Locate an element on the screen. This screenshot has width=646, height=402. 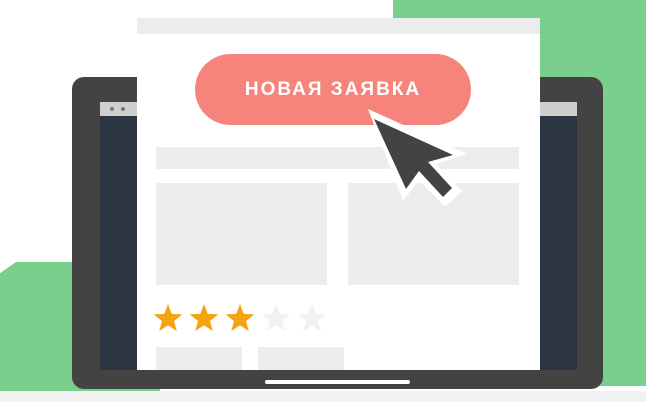
arrow-cursor-icon is located at coordinates (417, 158).